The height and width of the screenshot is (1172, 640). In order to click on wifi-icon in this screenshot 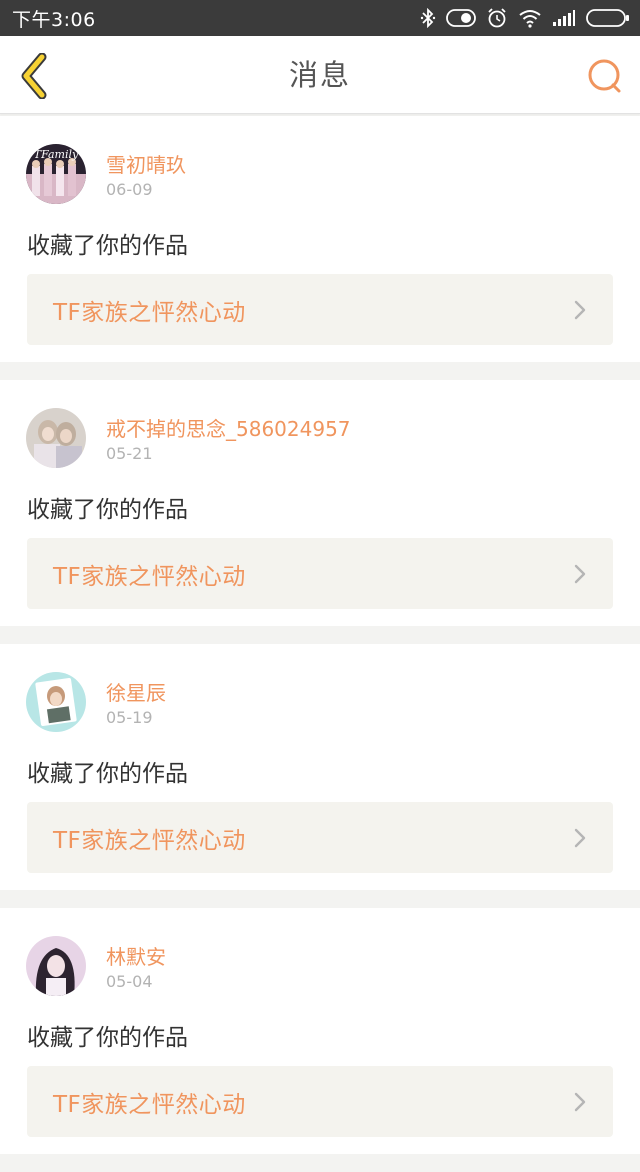, I will do `click(530, 19)`.